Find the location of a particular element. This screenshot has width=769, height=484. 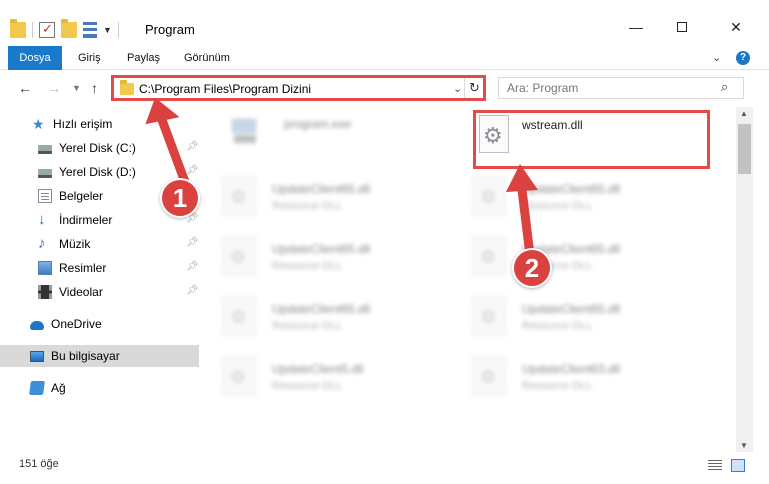

close-button: ✕ is located at coordinates (736, 27).